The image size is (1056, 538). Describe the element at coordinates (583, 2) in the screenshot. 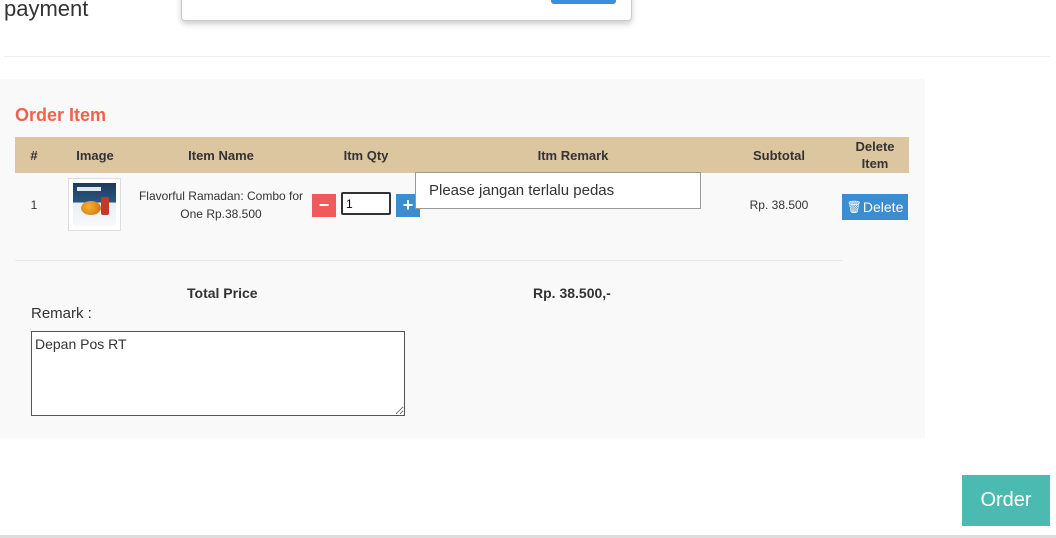

I see `popup-button` at that location.